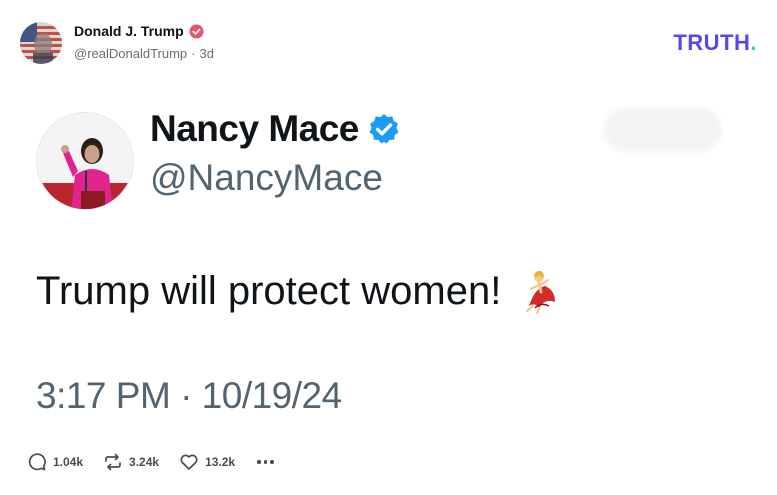 This screenshot has width=777, height=495. What do you see at coordinates (220, 462) in the screenshot?
I see `like-count: 13.2k` at bounding box center [220, 462].